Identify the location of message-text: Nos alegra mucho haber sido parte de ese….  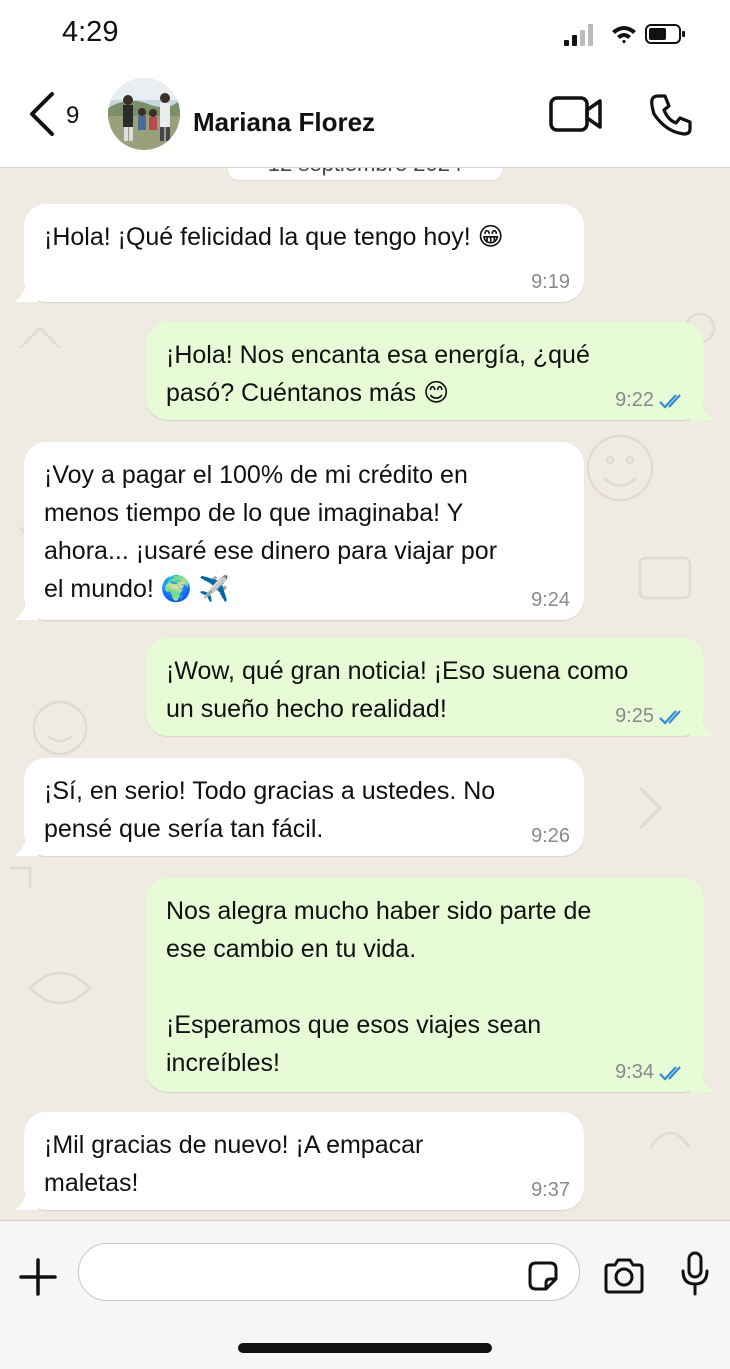
(379, 987).